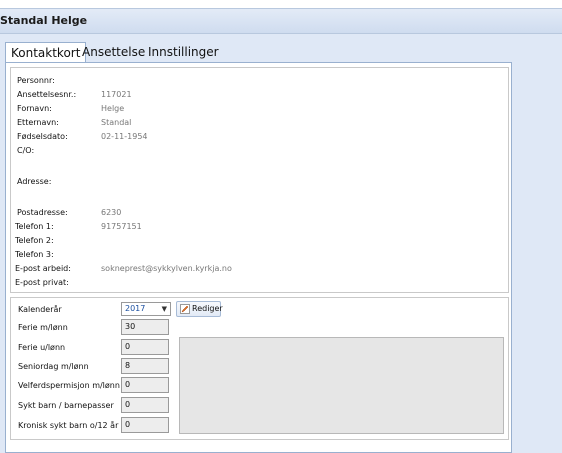 The height and width of the screenshot is (453, 562). Describe the element at coordinates (43, 327) in the screenshot. I see `leave-row-label: Ferie m/lønn` at that location.